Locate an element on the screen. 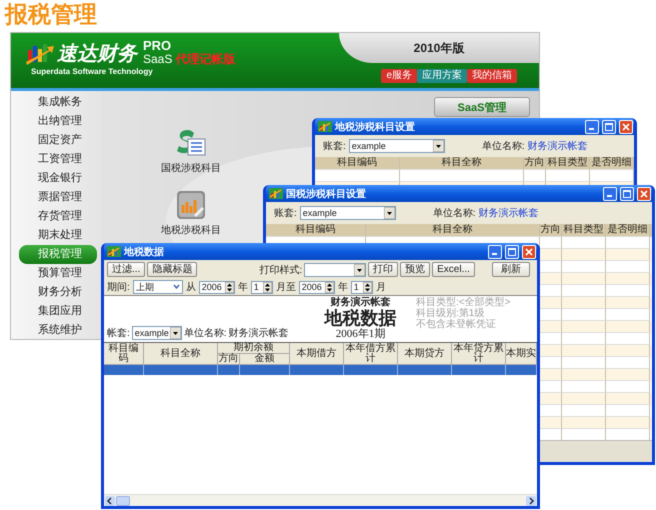 This screenshot has width=656, height=510. sidebar-item: 出纳管理 is located at coordinates (58, 121).